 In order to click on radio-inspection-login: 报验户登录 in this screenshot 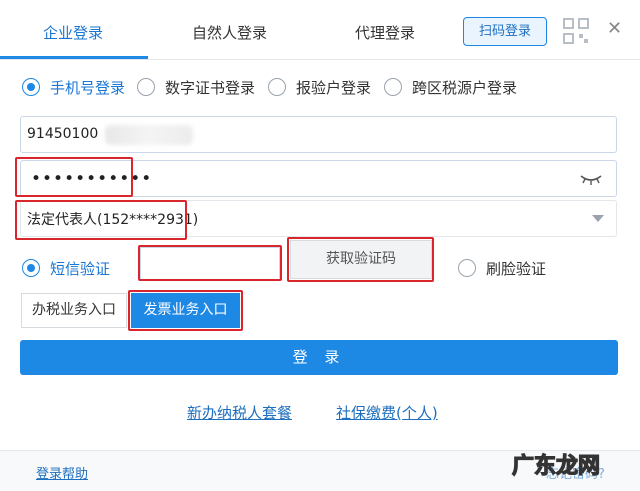, I will do `click(319, 87)`.